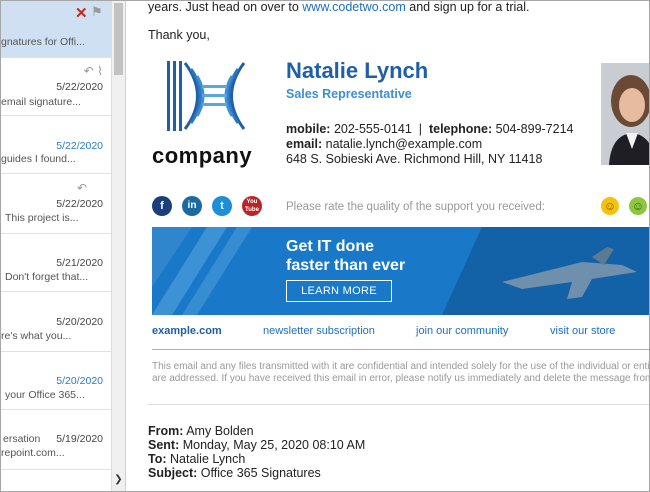 The image size is (650, 492). Describe the element at coordinates (346, 265) in the screenshot. I see `banner-title-line-2: faster than ever` at that location.